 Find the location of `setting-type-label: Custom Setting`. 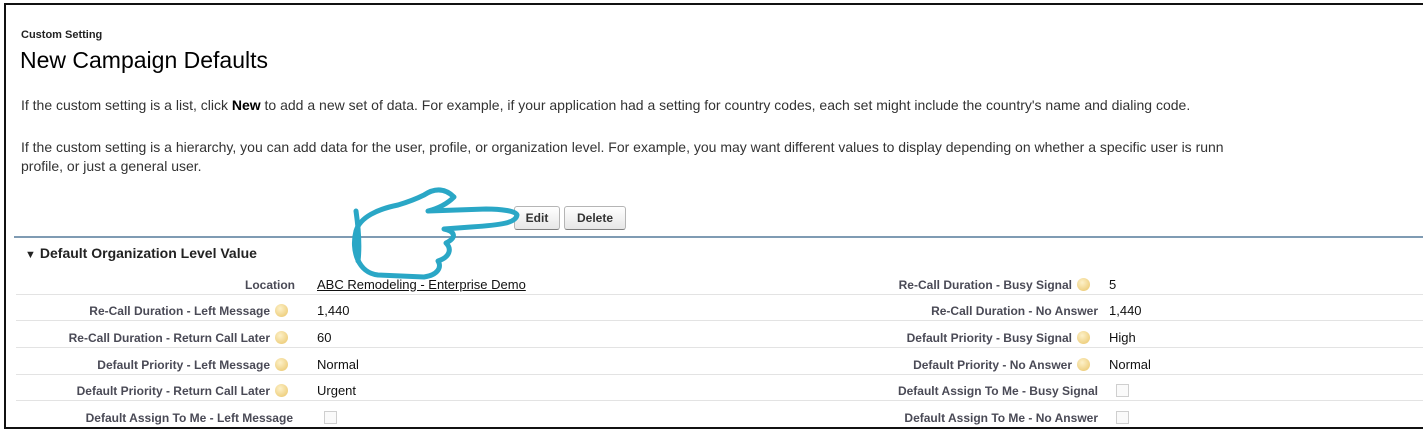

setting-type-label: Custom Setting is located at coordinates (62, 35).